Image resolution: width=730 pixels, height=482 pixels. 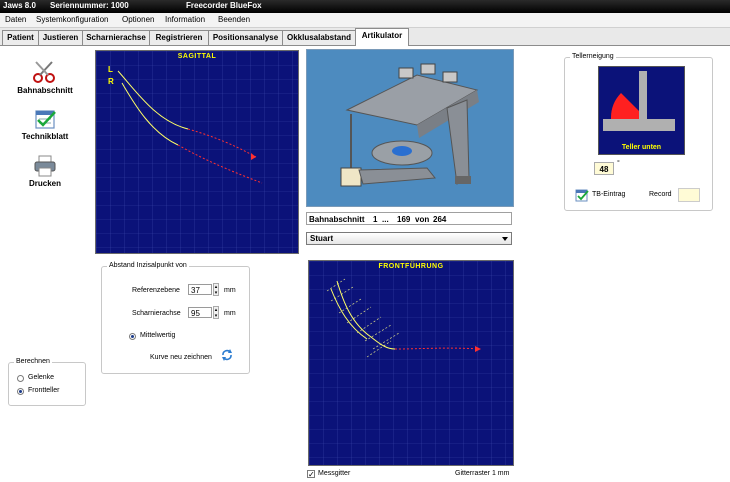 What do you see at coordinates (604, 168) in the screenshot?
I see `teller-value-field: 48` at bounding box center [604, 168].